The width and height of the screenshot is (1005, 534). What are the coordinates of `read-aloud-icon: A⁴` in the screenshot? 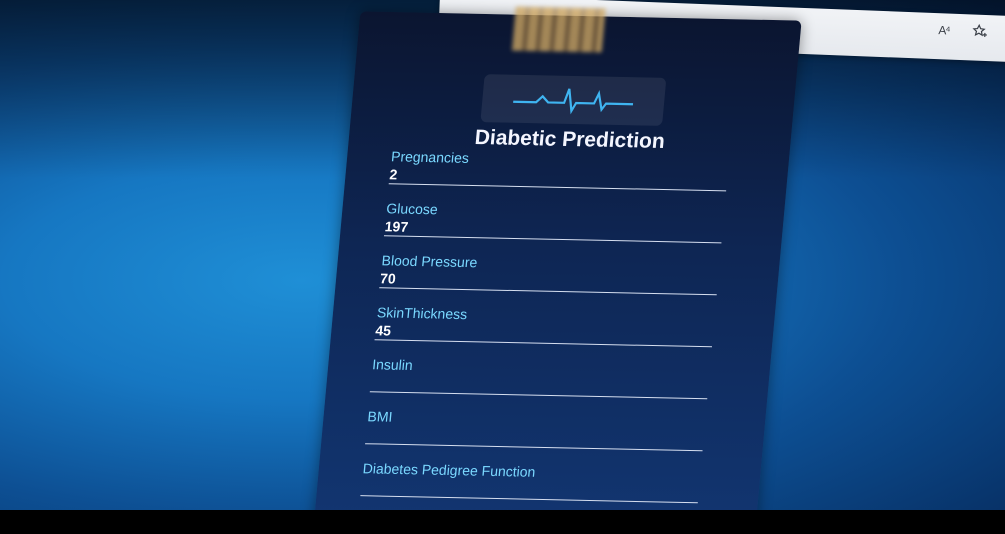 It's located at (944, 30).